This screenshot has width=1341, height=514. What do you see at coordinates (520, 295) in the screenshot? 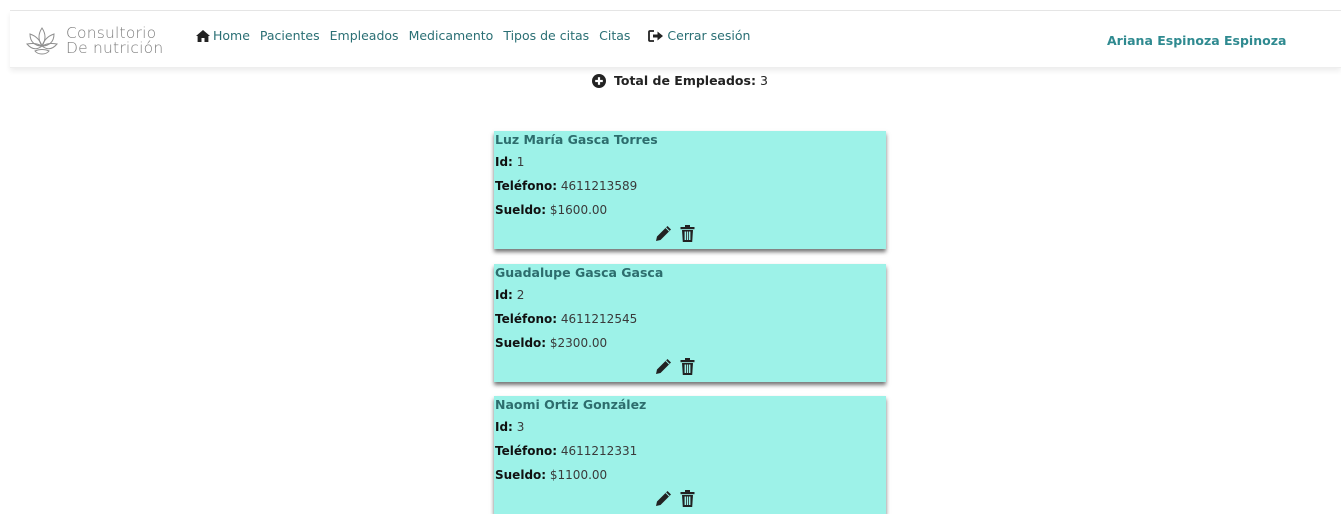
I see `id-value: 2` at bounding box center [520, 295].